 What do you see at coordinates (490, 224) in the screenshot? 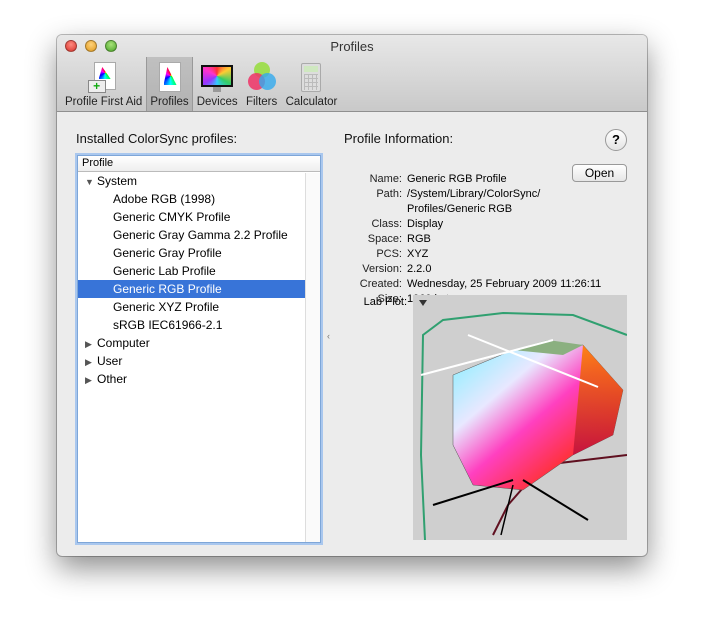
I see `info-row-class: Class: Display` at bounding box center [490, 224].